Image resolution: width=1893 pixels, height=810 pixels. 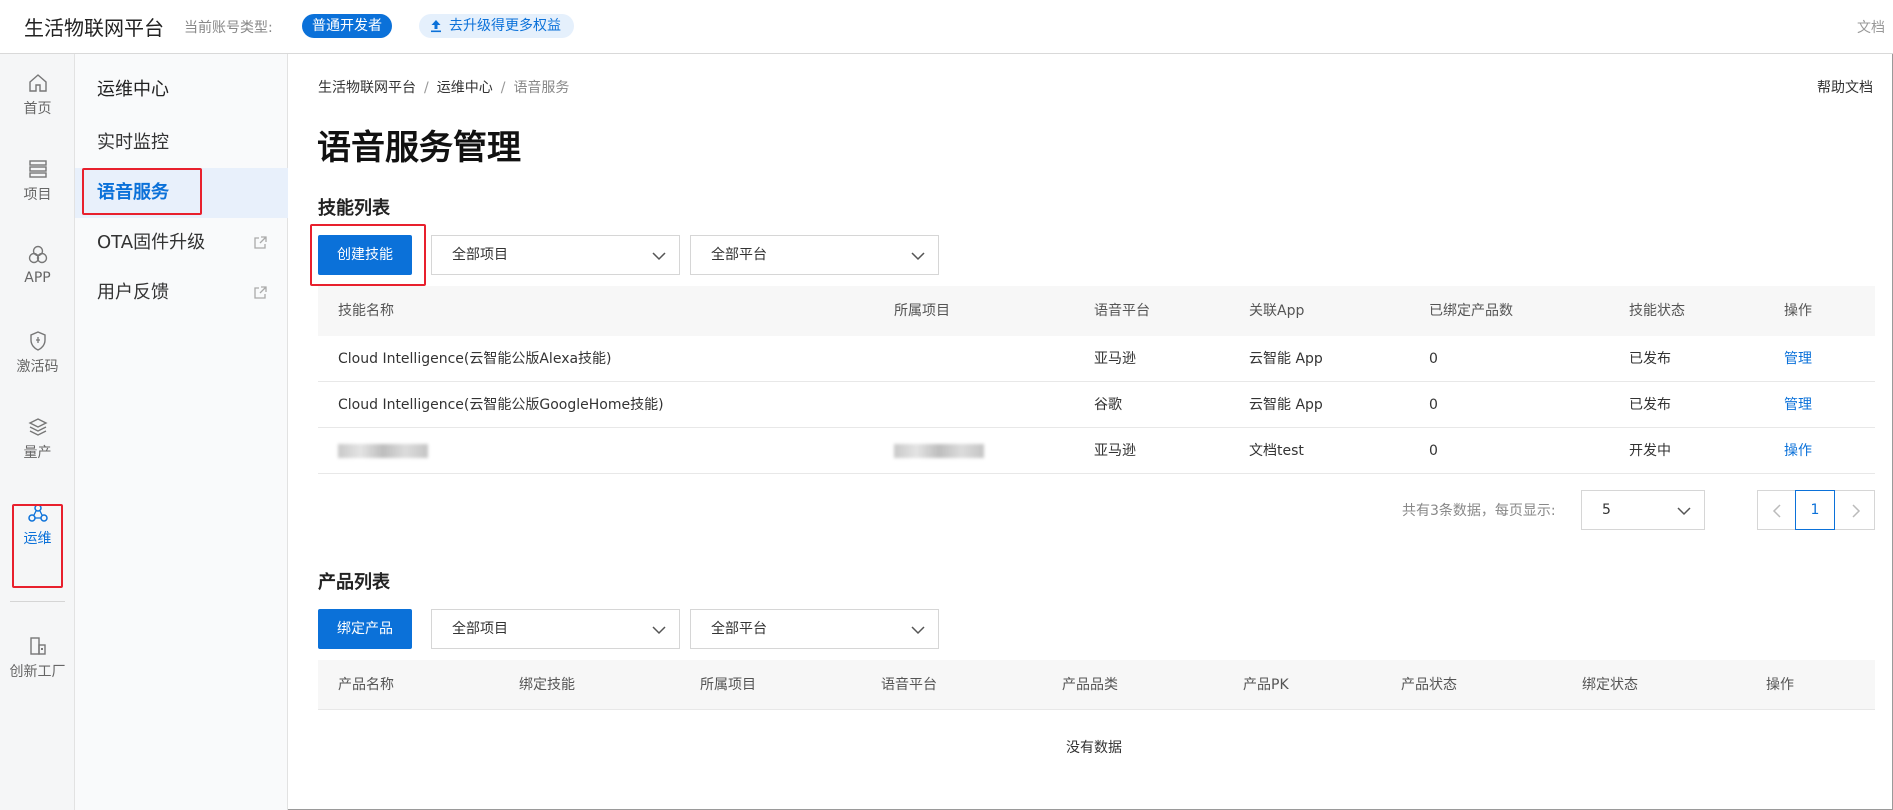 What do you see at coordinates (475, 359) in the screenshot?
I see `skill-name-cell: Cloud Intelligence(云智能公版Alexa技能)` at bounding box center [475, 359].